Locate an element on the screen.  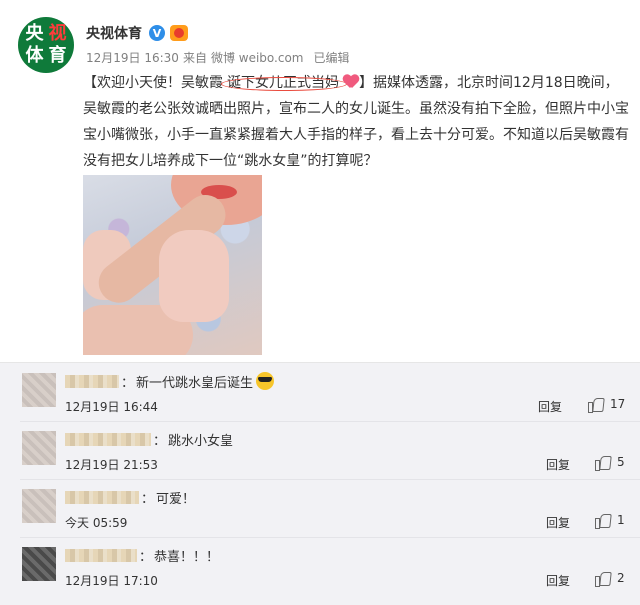
like-button: 2 is located at coordinates (610, 578).